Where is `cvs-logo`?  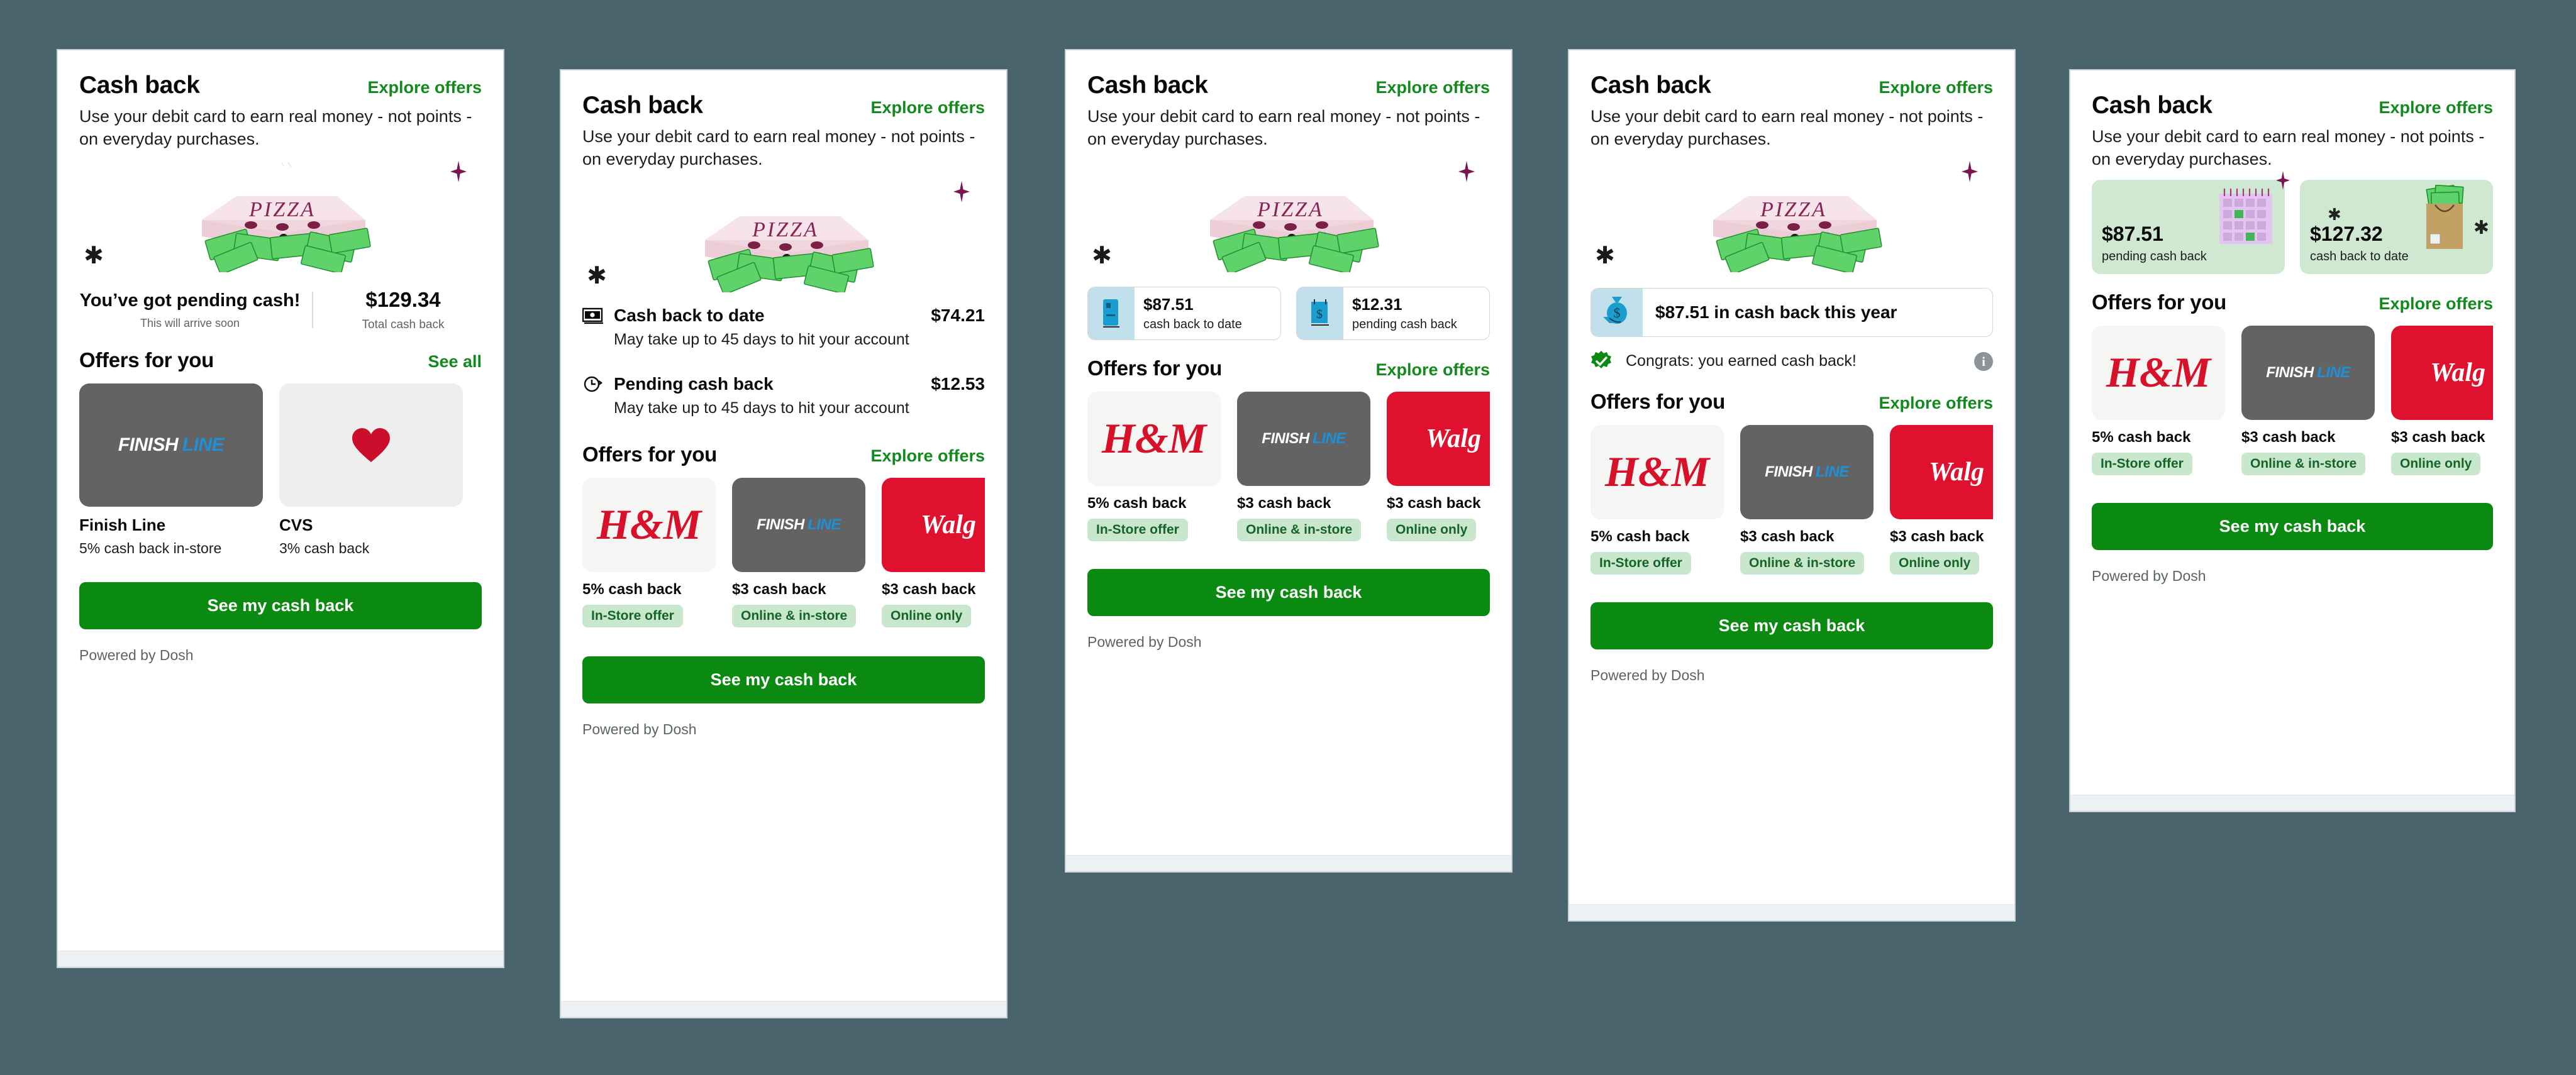
cvs-logo is located at coordinates (371, 445).